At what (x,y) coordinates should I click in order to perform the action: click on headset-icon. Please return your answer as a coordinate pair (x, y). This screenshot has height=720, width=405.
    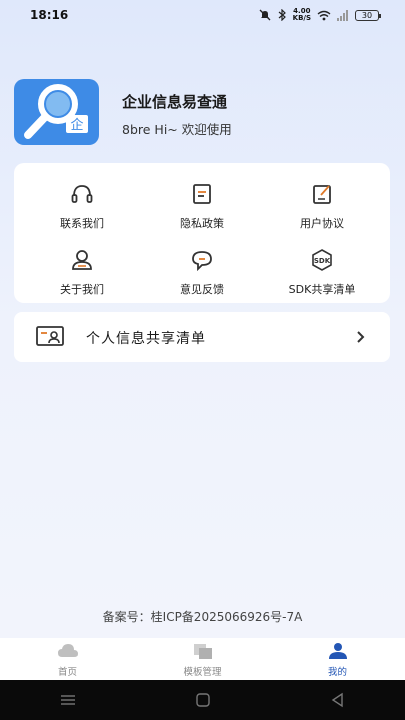
    Looking at the image, I should click on (82, 194).